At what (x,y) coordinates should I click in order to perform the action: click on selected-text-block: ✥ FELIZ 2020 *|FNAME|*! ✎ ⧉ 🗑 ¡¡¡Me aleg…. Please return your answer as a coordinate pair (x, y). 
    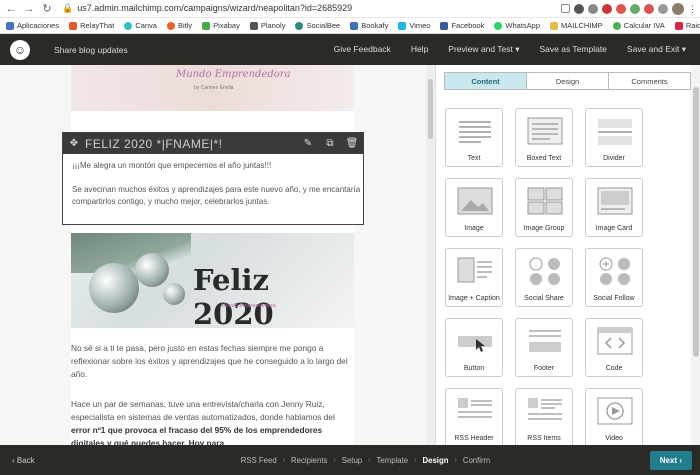
    Looking at the image, I should click on (213, 178).